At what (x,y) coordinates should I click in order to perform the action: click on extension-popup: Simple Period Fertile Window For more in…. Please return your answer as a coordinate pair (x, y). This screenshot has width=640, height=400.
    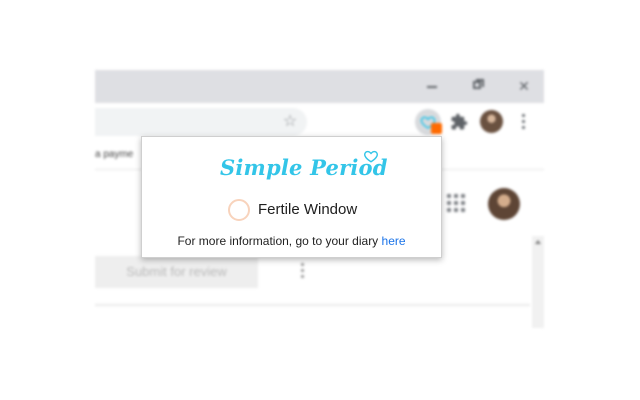
    Looking at the image, I should click on (291, 197).